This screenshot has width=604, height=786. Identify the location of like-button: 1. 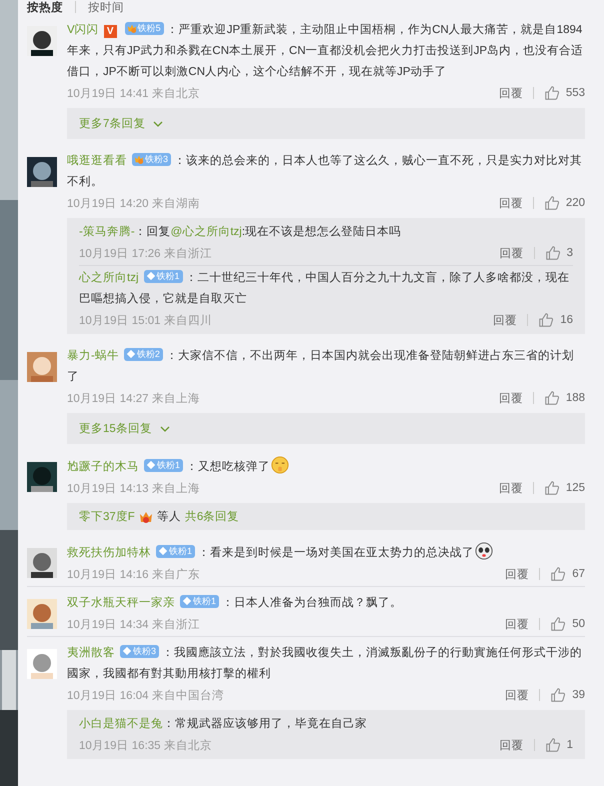
(558, 745).